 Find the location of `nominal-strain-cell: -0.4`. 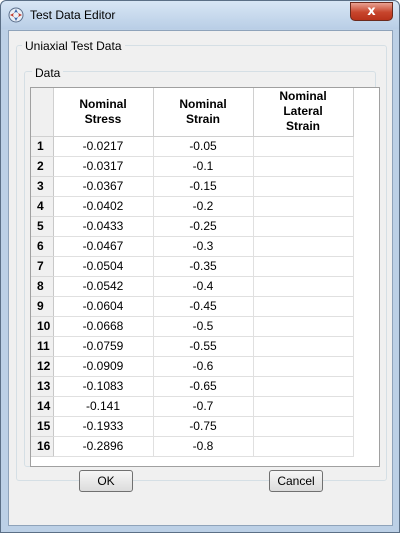

nominal-strain-cell: -0.4 is located at coordinates (203, 286).